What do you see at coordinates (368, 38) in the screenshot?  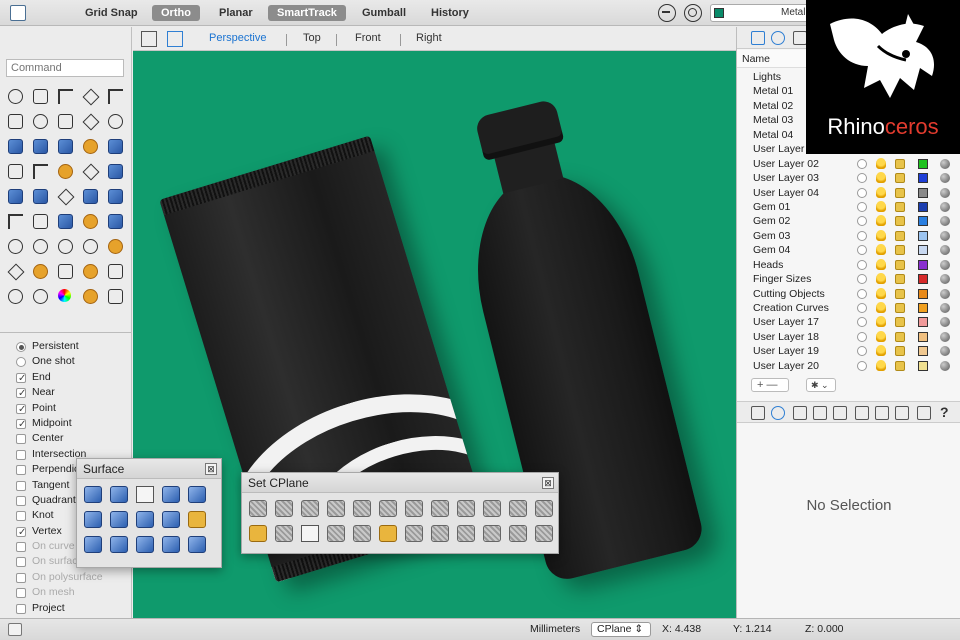 I see `tab-front: Front` at bounding box center [368, 38].